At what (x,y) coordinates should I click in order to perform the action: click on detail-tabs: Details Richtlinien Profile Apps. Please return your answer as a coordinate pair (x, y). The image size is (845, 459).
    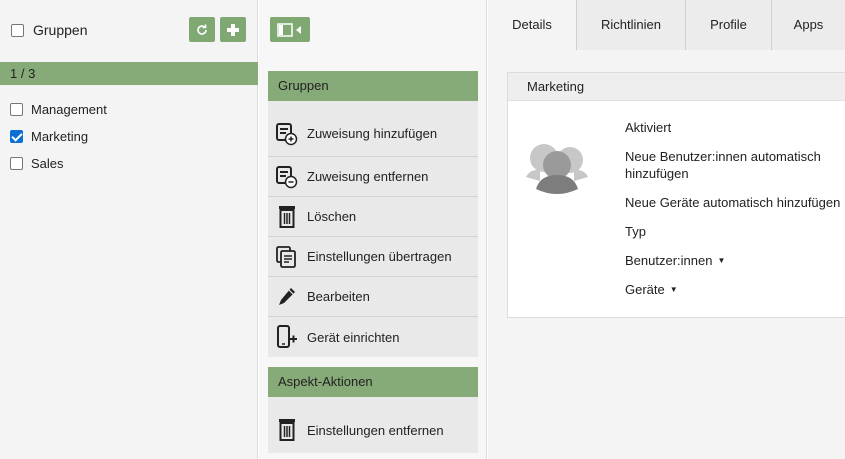
    Looking at the image, I should click on (666, 25).